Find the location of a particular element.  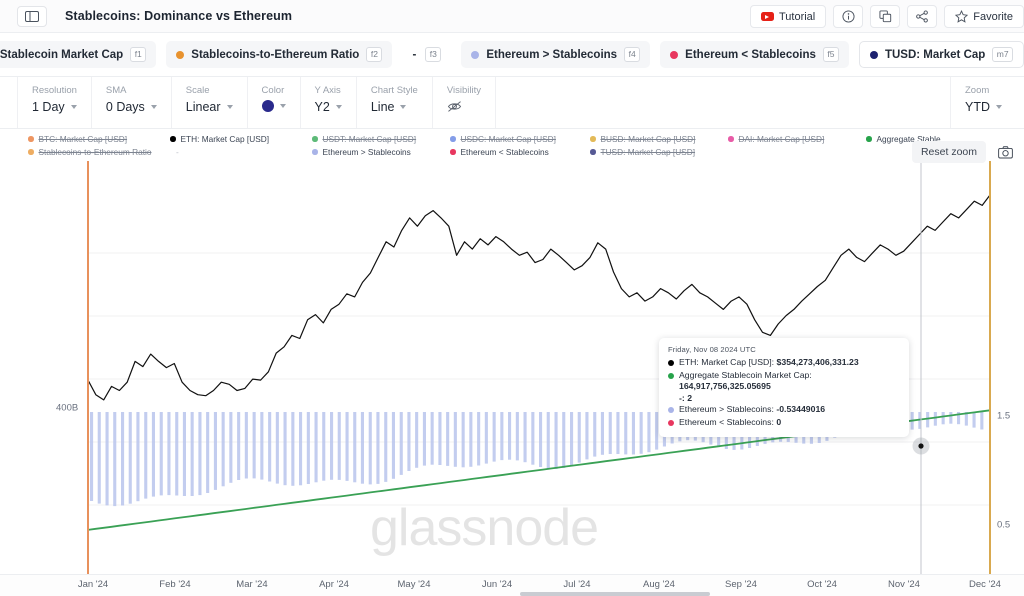

metric-chip-m7: TUSD: Market Cap m7 is located at coordinates (941, 54).